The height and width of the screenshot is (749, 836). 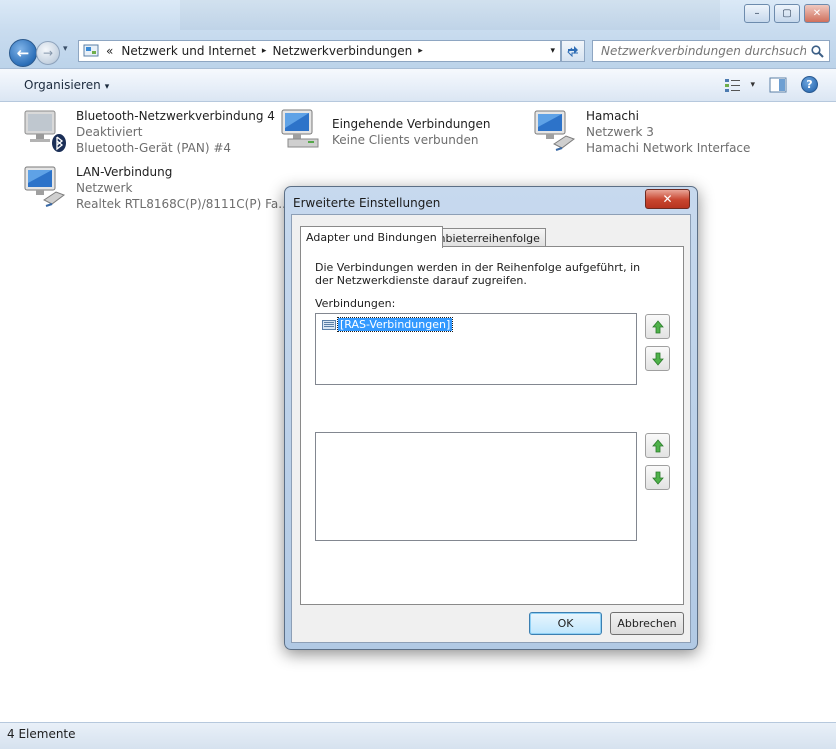 What do you see at coordinates (109, 51) in the screenshot?
I see `address-overflow: «` at bounding box center [109, 51].